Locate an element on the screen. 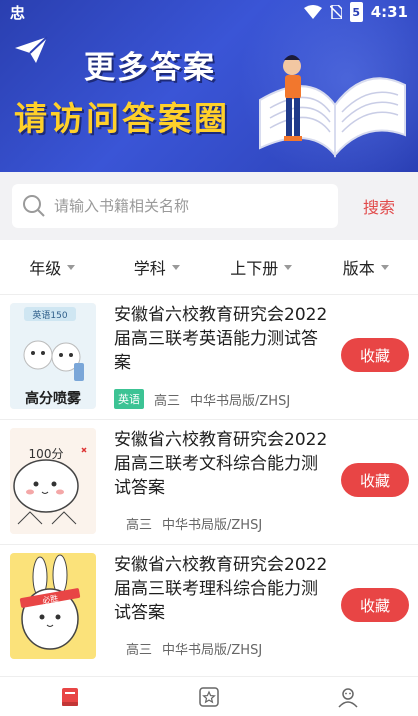 Image resolution: width=418 pixels, height=716 pixels. filter-volume-label: 上下册 is located at coordinates (254, 268).